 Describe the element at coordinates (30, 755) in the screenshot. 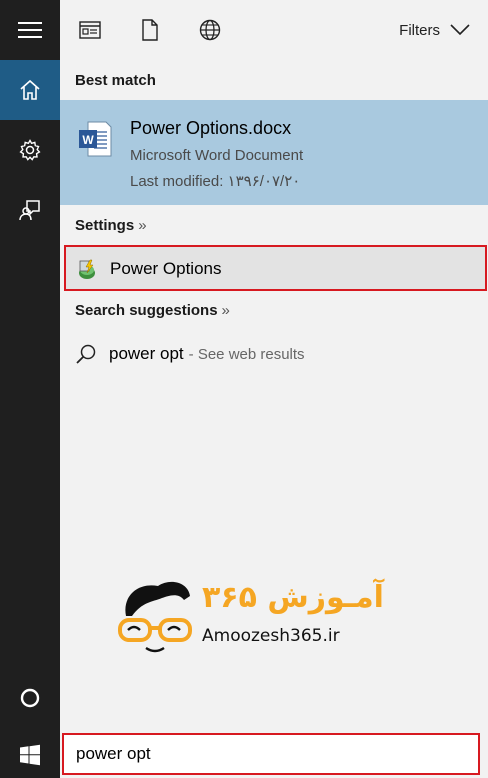

I see `windows-logo-icon` at that location.